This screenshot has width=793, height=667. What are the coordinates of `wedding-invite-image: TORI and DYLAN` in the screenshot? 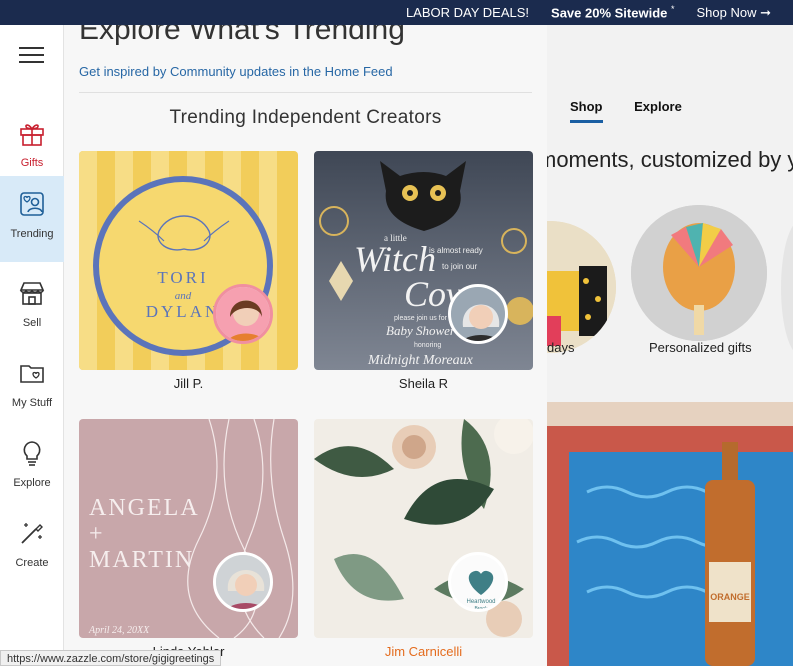 It's located at (188, 260).